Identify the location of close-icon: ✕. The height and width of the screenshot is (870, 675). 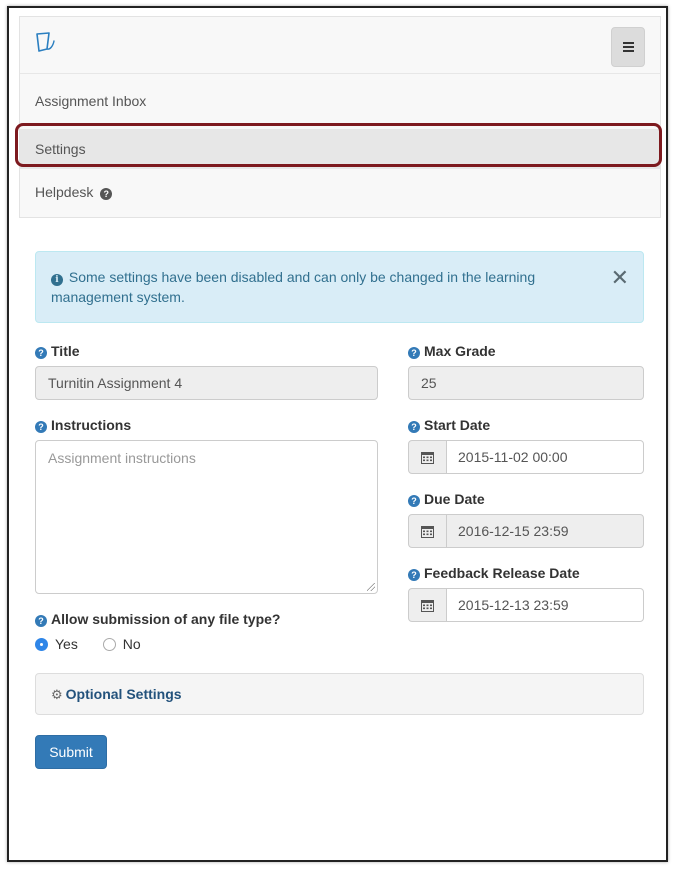
(620, 279).